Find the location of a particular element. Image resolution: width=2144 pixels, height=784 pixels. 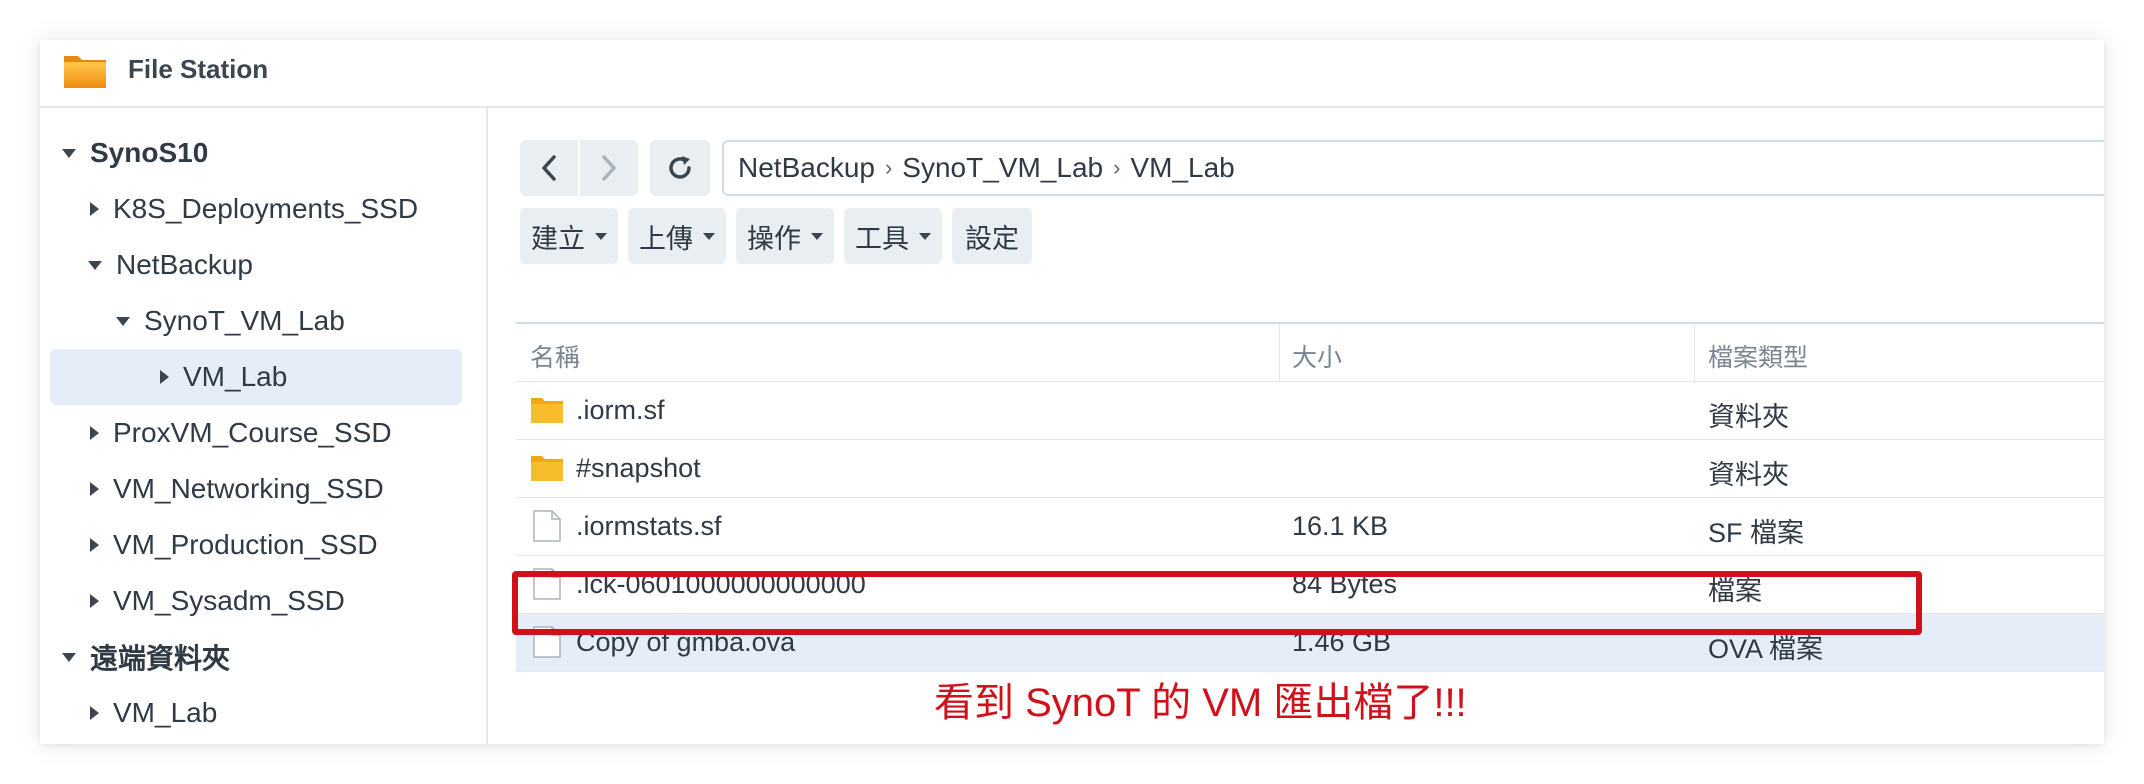

sidebar-item-label: K8S_Deployments_SSD is located at coordinates (266, 208).